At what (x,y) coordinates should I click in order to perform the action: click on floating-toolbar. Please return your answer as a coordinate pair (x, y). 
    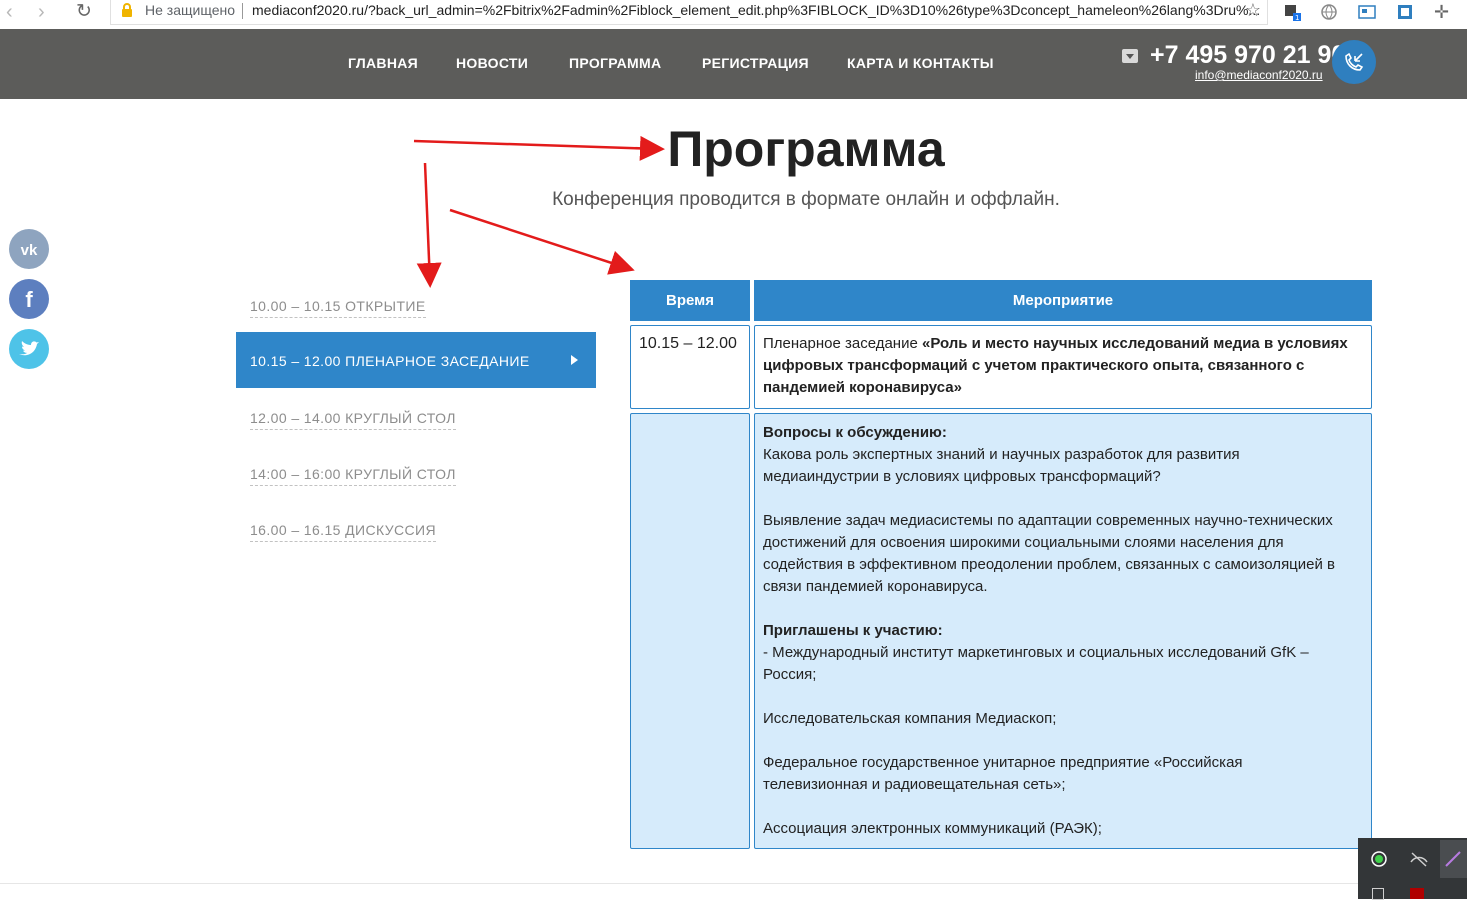
    Looking at the image, I should click on (1412, 869).